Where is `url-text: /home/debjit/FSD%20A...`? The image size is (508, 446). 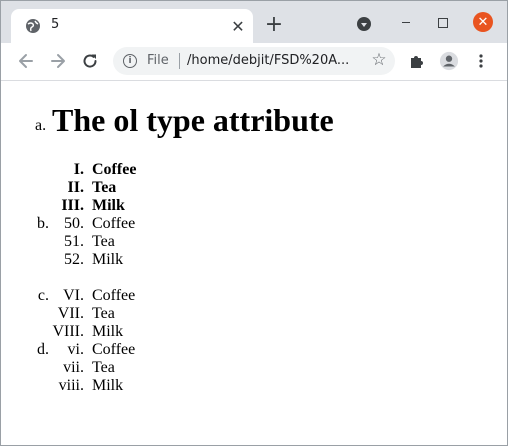 url-text: /home/debjit/FSD%20A... is located at coordinates (273, 60).